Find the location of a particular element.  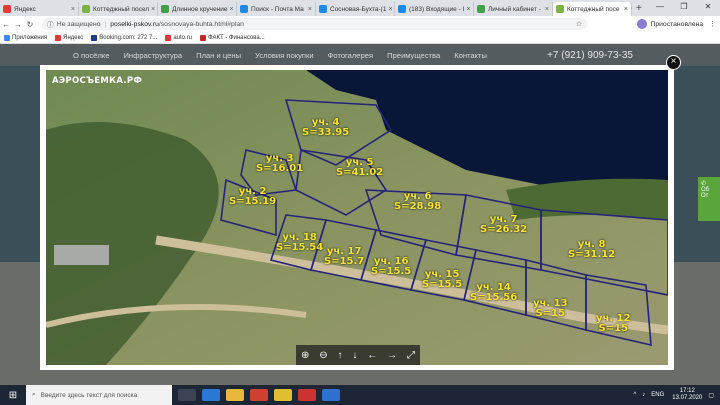

plot-area: S=15 is located at coordinates (613, 328).